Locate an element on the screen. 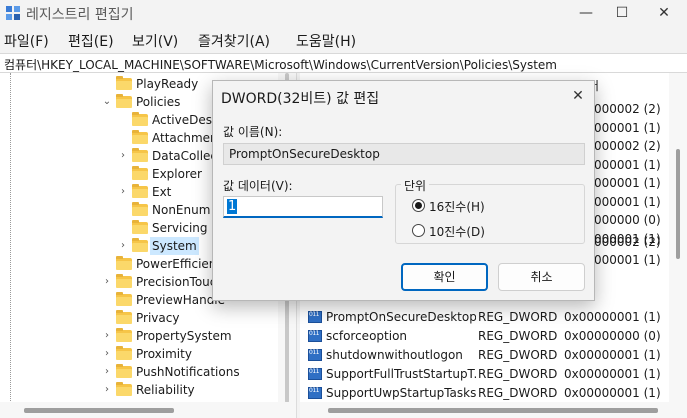 This screenshot has width=687, height=418. title-bar: 레지스트리 편집기 — ☐ ✕ is located at coordinates (343, 13).